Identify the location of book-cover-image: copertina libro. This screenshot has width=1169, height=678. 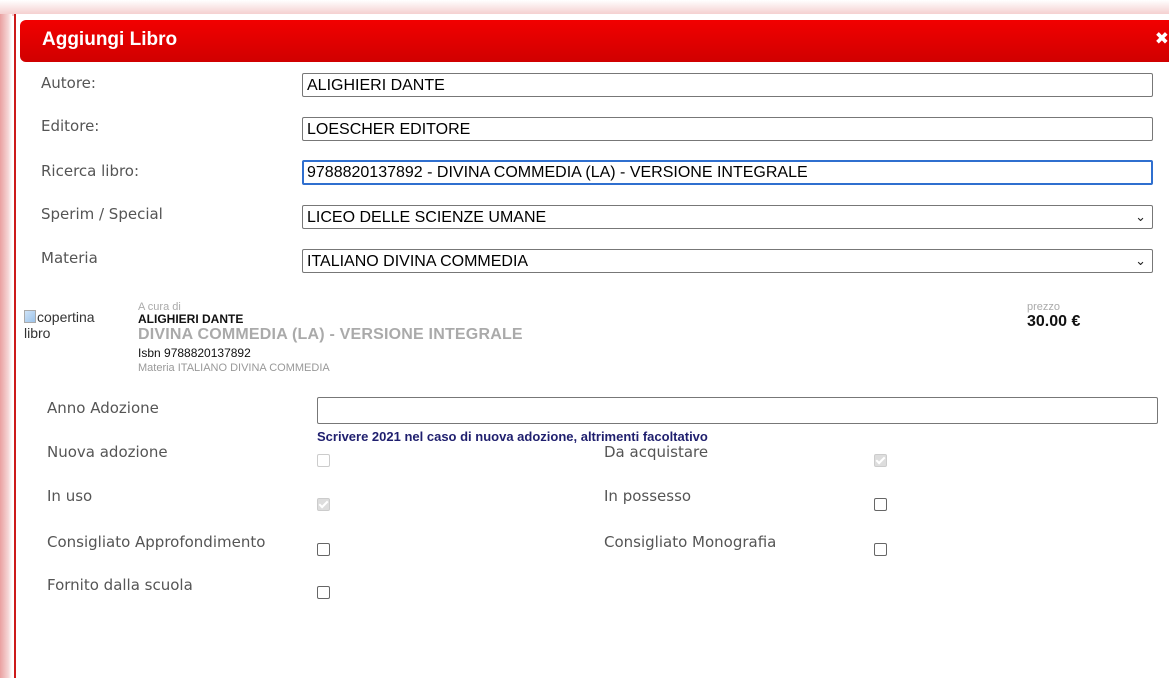
(64, 325).